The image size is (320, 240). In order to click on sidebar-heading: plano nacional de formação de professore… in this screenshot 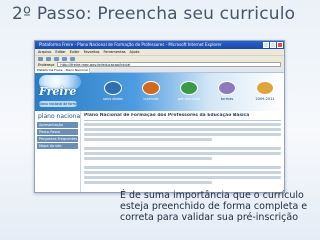, I will do `click(59, 116)`.